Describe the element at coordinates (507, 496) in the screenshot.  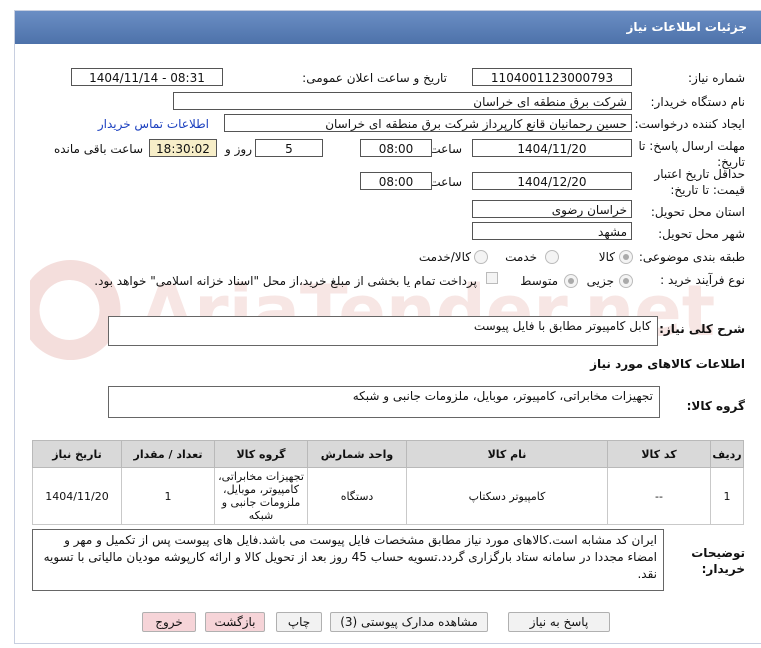
I see `cell-name: کامپیوتر دسکتاپ` at that location.